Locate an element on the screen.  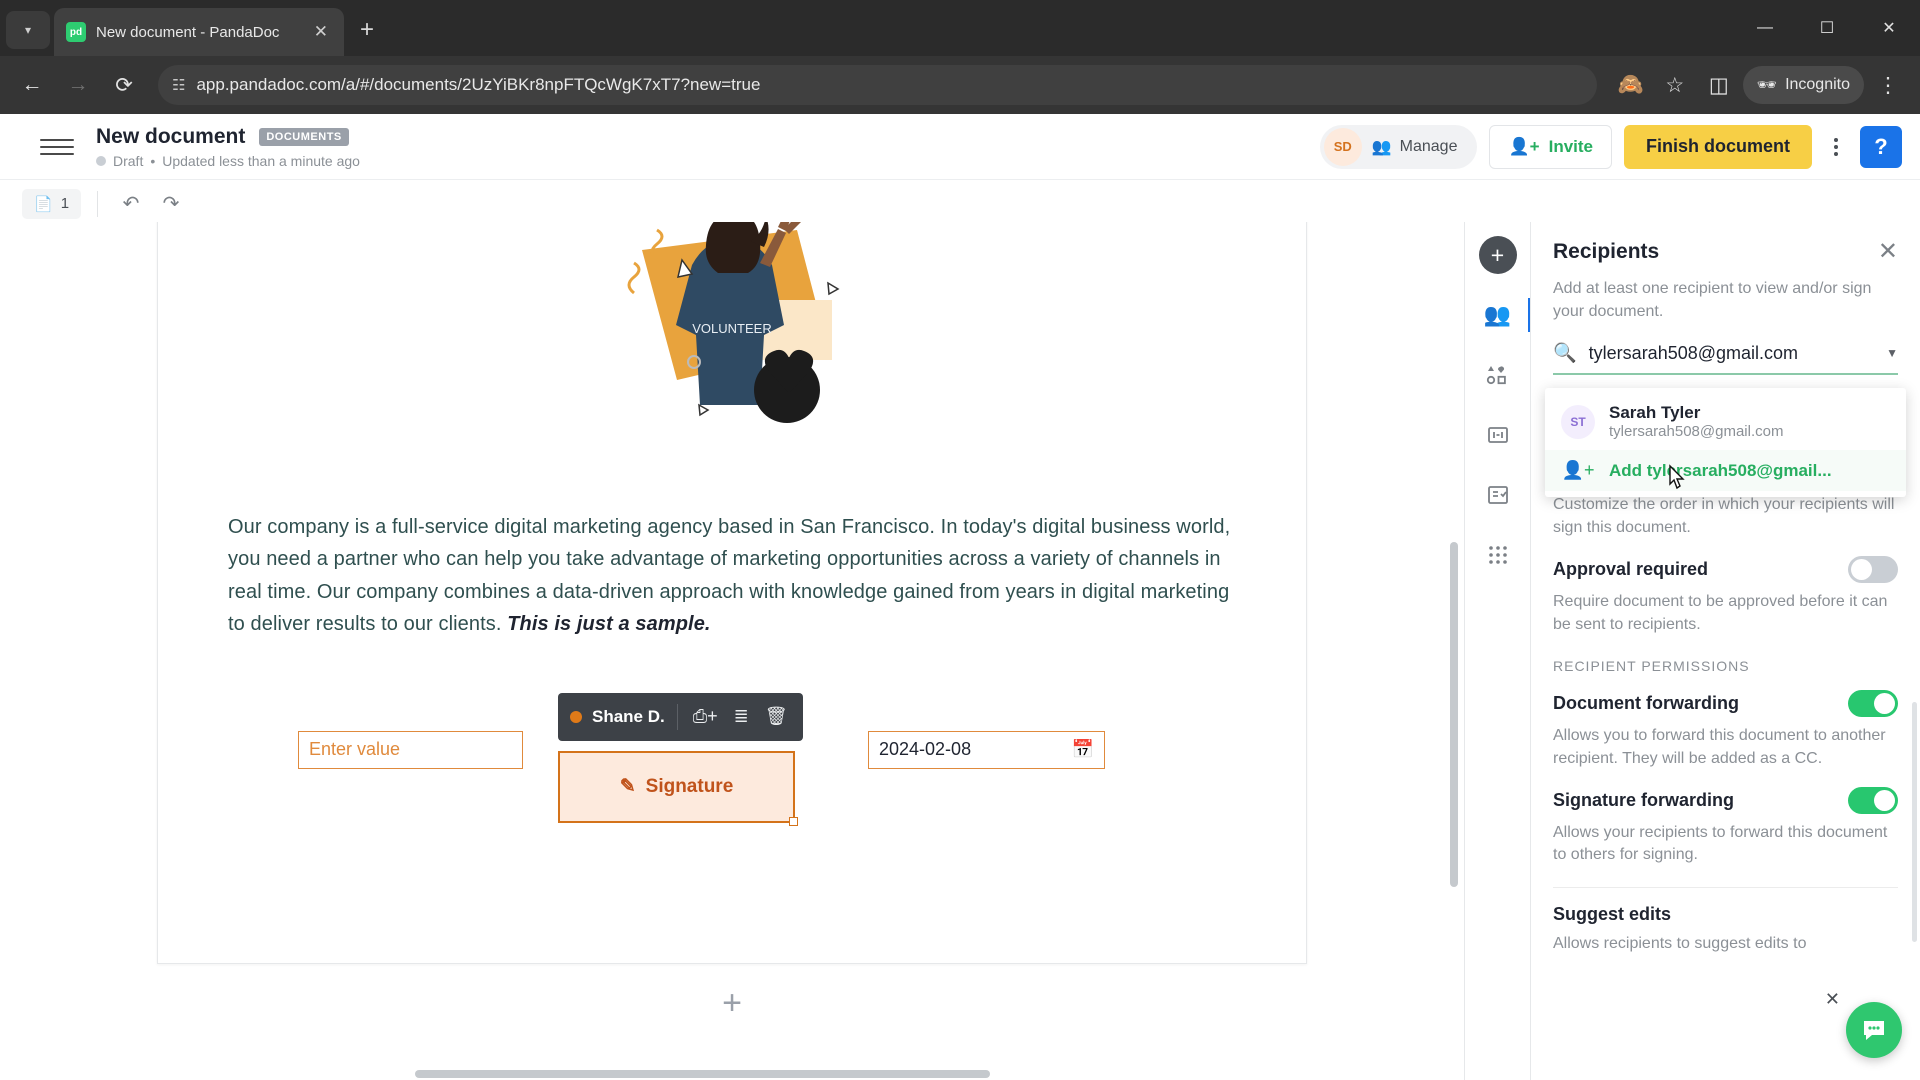
svg-text: VOLUNTEER is located at coordinates (731, 328).